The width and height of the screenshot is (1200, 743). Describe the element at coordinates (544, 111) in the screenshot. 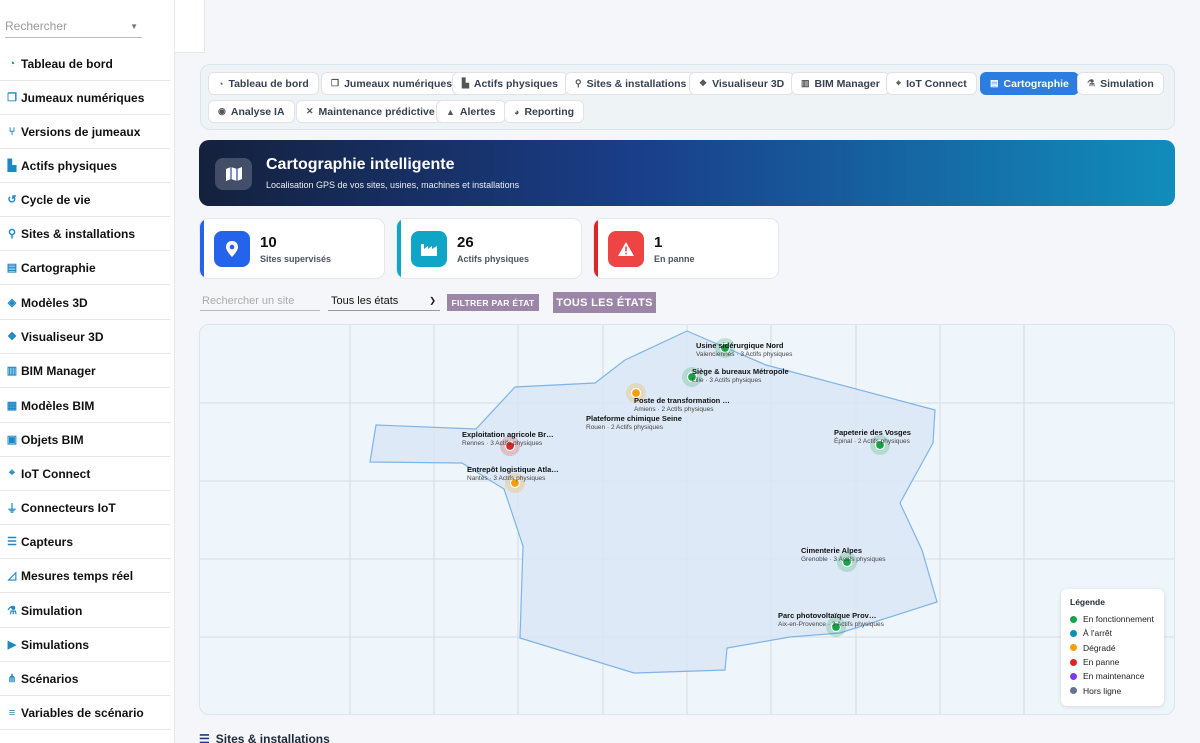

I see `tab-reporting: ◕ Reporting` at that location.